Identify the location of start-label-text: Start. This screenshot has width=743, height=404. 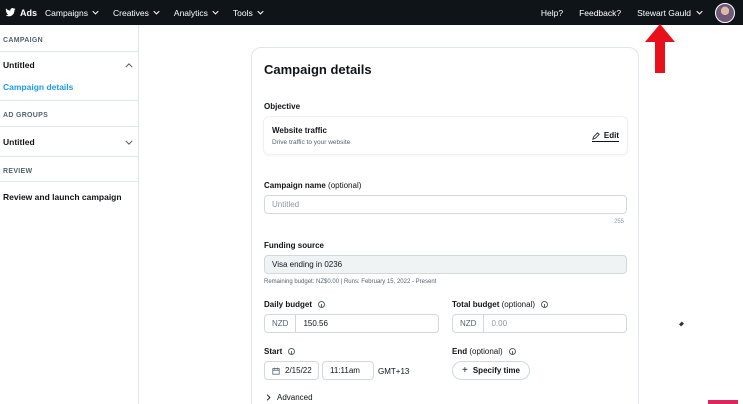
(273, 351).